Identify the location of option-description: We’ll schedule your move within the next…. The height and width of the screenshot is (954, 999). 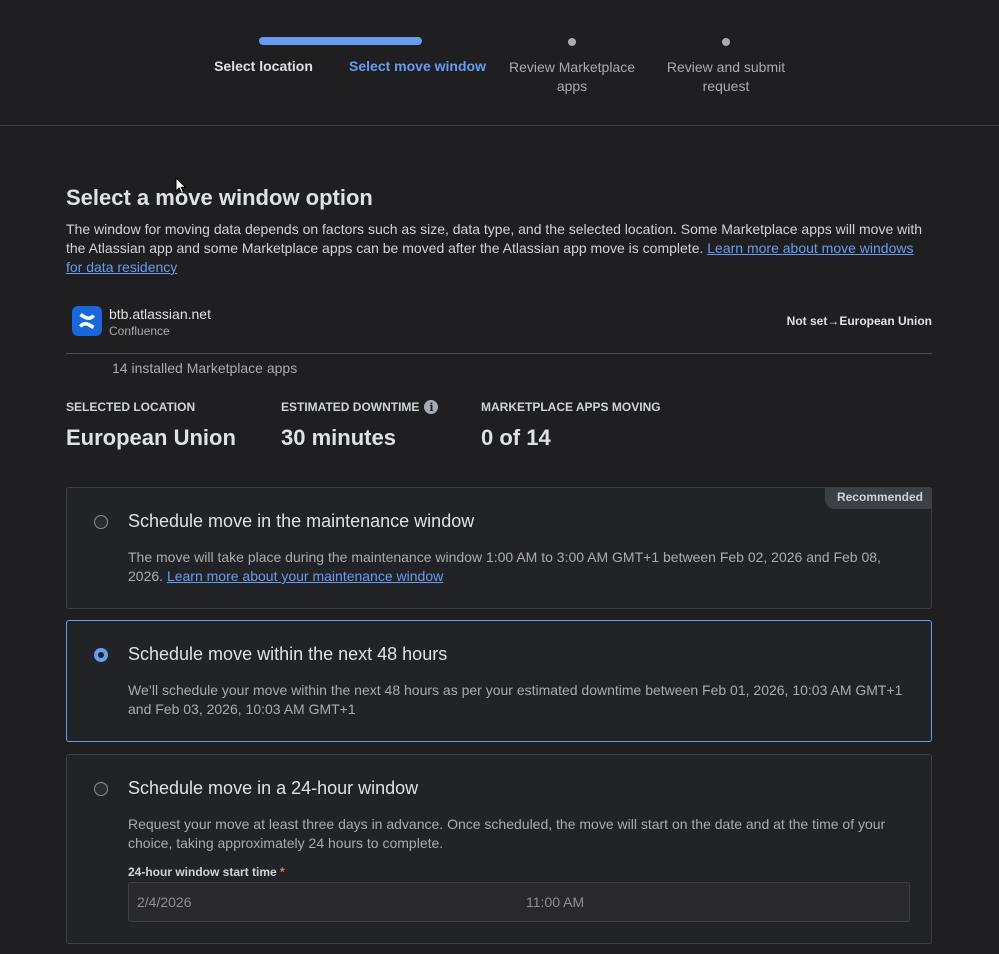
(515, 699).